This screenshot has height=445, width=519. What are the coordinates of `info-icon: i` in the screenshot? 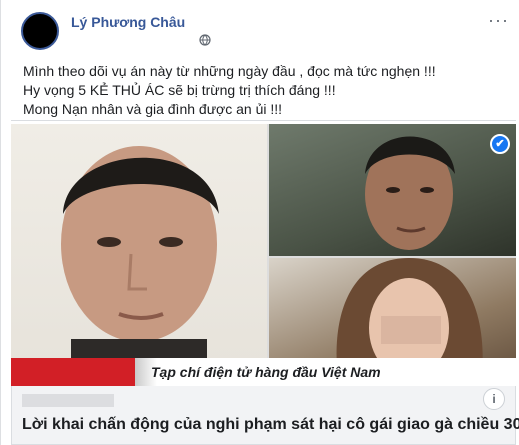 It's located at (494, 399).